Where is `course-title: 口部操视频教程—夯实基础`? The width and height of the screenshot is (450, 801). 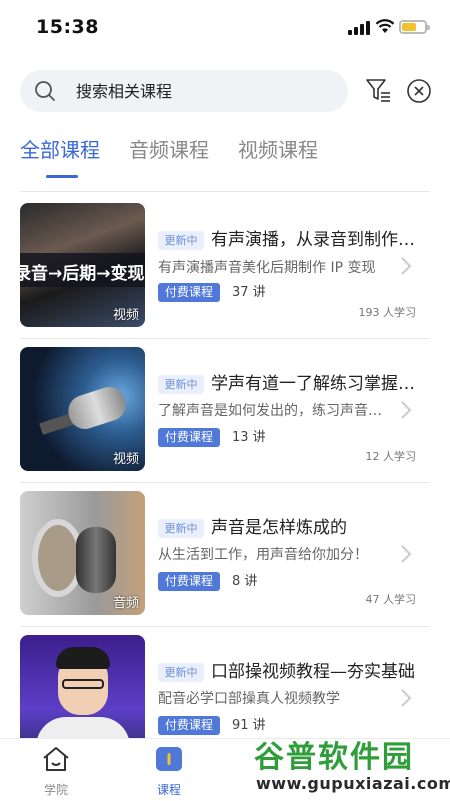 course-title: 口部操视频教程—夯实基础 is located at coordinates (313, 672).